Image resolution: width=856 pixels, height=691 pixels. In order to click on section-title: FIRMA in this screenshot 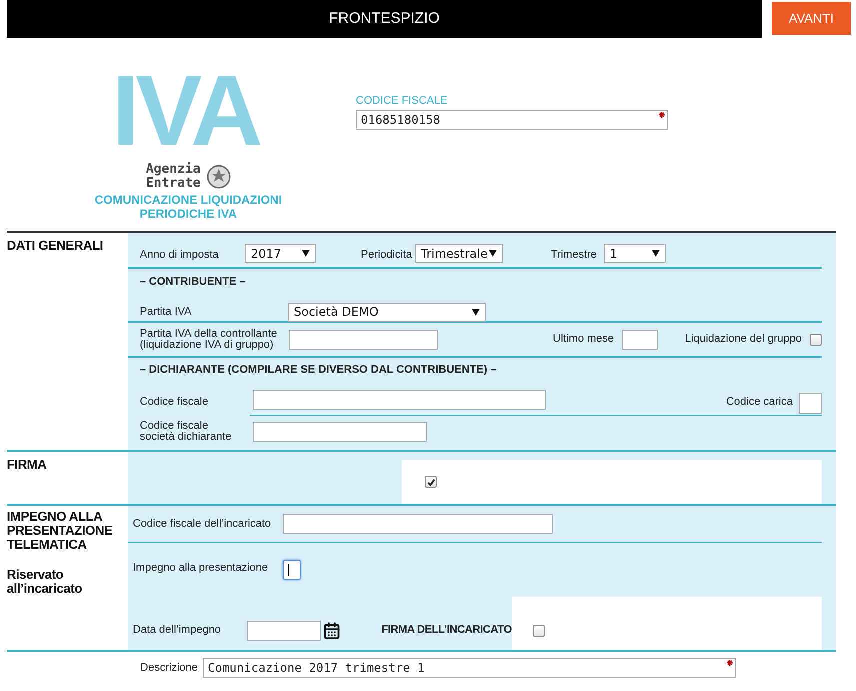, I will do `click(27, 465)`.